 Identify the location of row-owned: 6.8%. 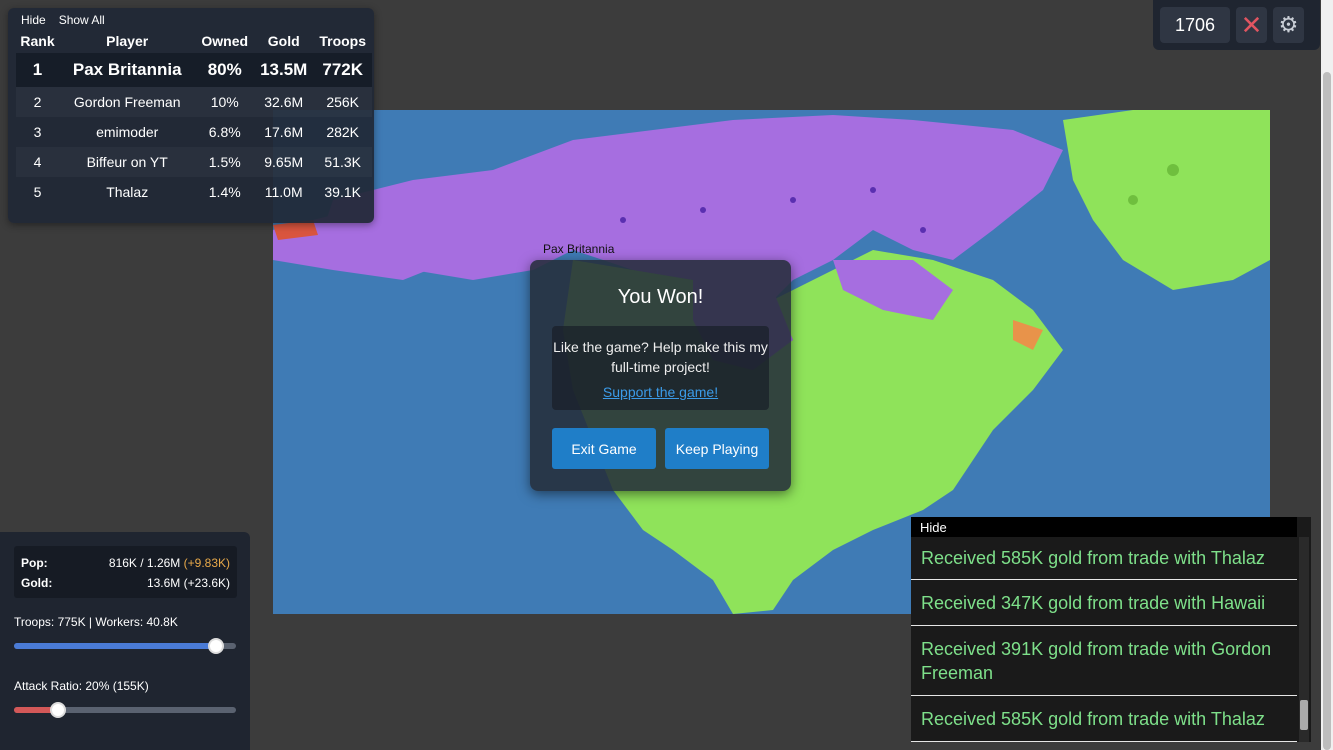
(224, 132).